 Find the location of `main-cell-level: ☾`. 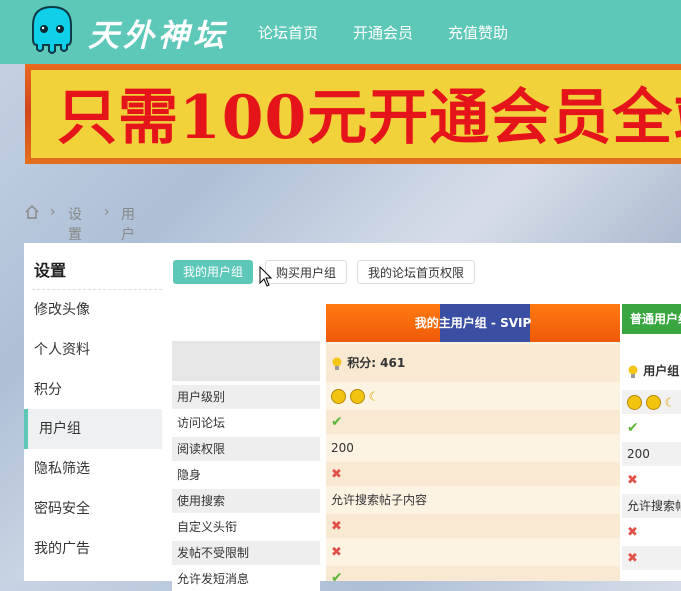

main-cell-level: ☾ is located at coordinates (473, 396).